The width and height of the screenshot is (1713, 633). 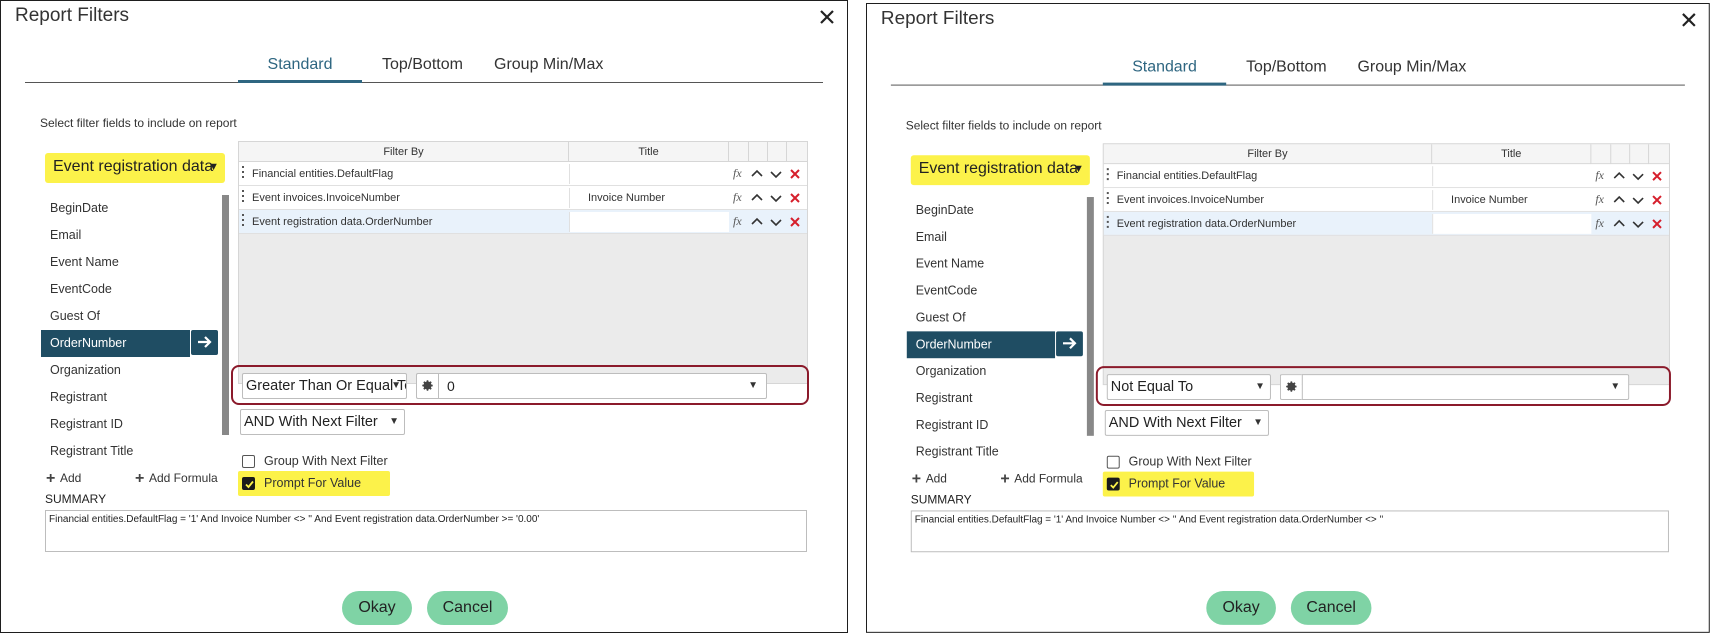 What do you see at coordinates (324, 386) in the screenshot?
I see `operator-select: Greater Than Or Equal To ▼` at bounding box center [324, 386].